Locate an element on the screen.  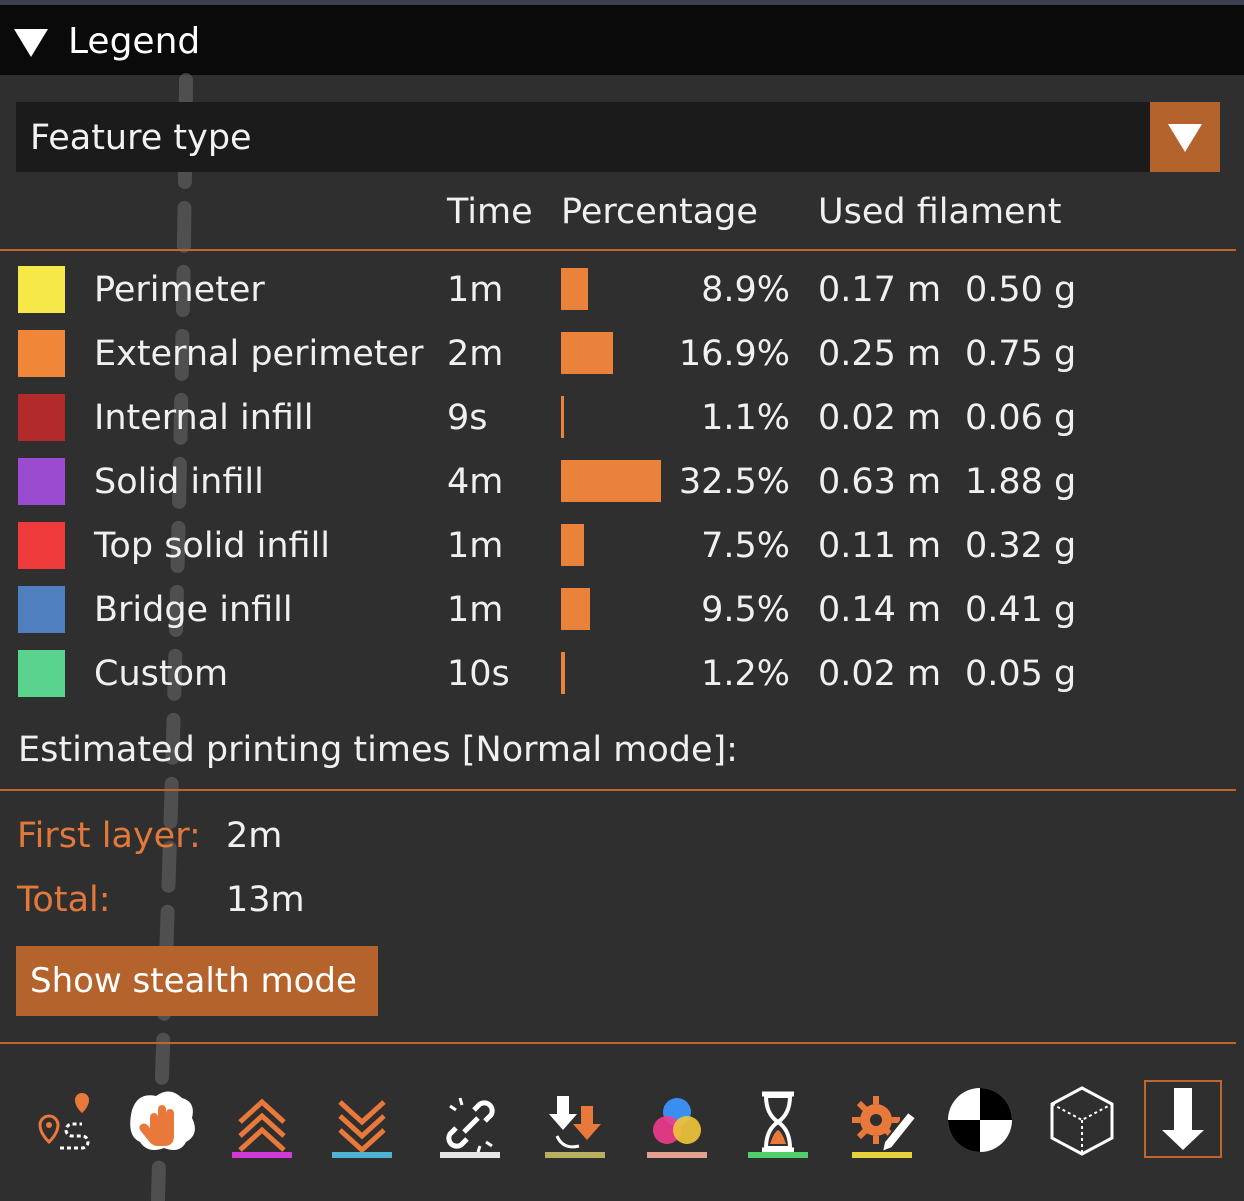
travel-toggle-button is located at coordinates (60, 1120).